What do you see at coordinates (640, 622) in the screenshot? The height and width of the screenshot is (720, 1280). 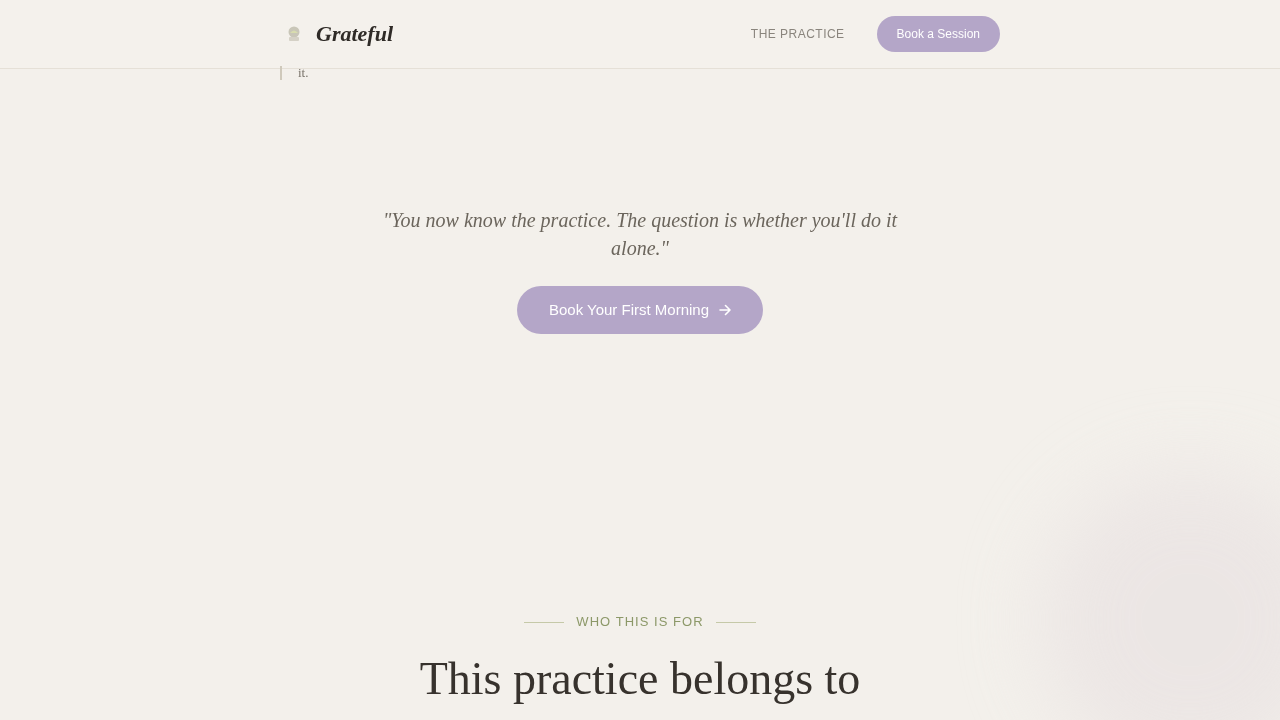 I see `section-eyebrow: WHO THIS IS FOR` at bounding box center [640, 622].